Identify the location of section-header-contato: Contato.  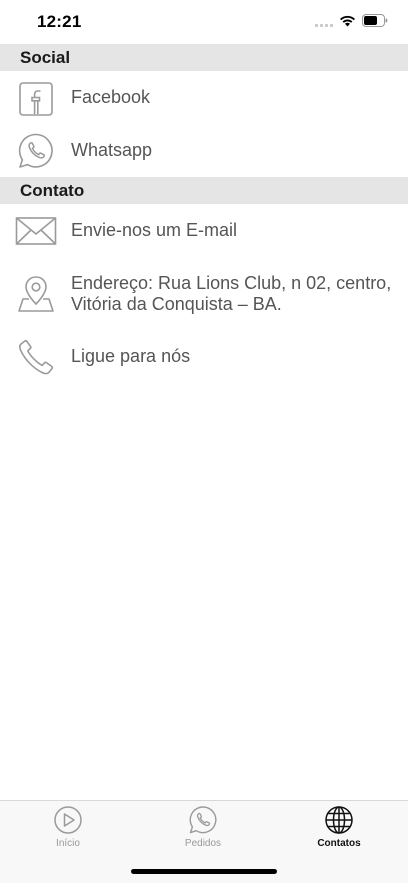
(204, 190).